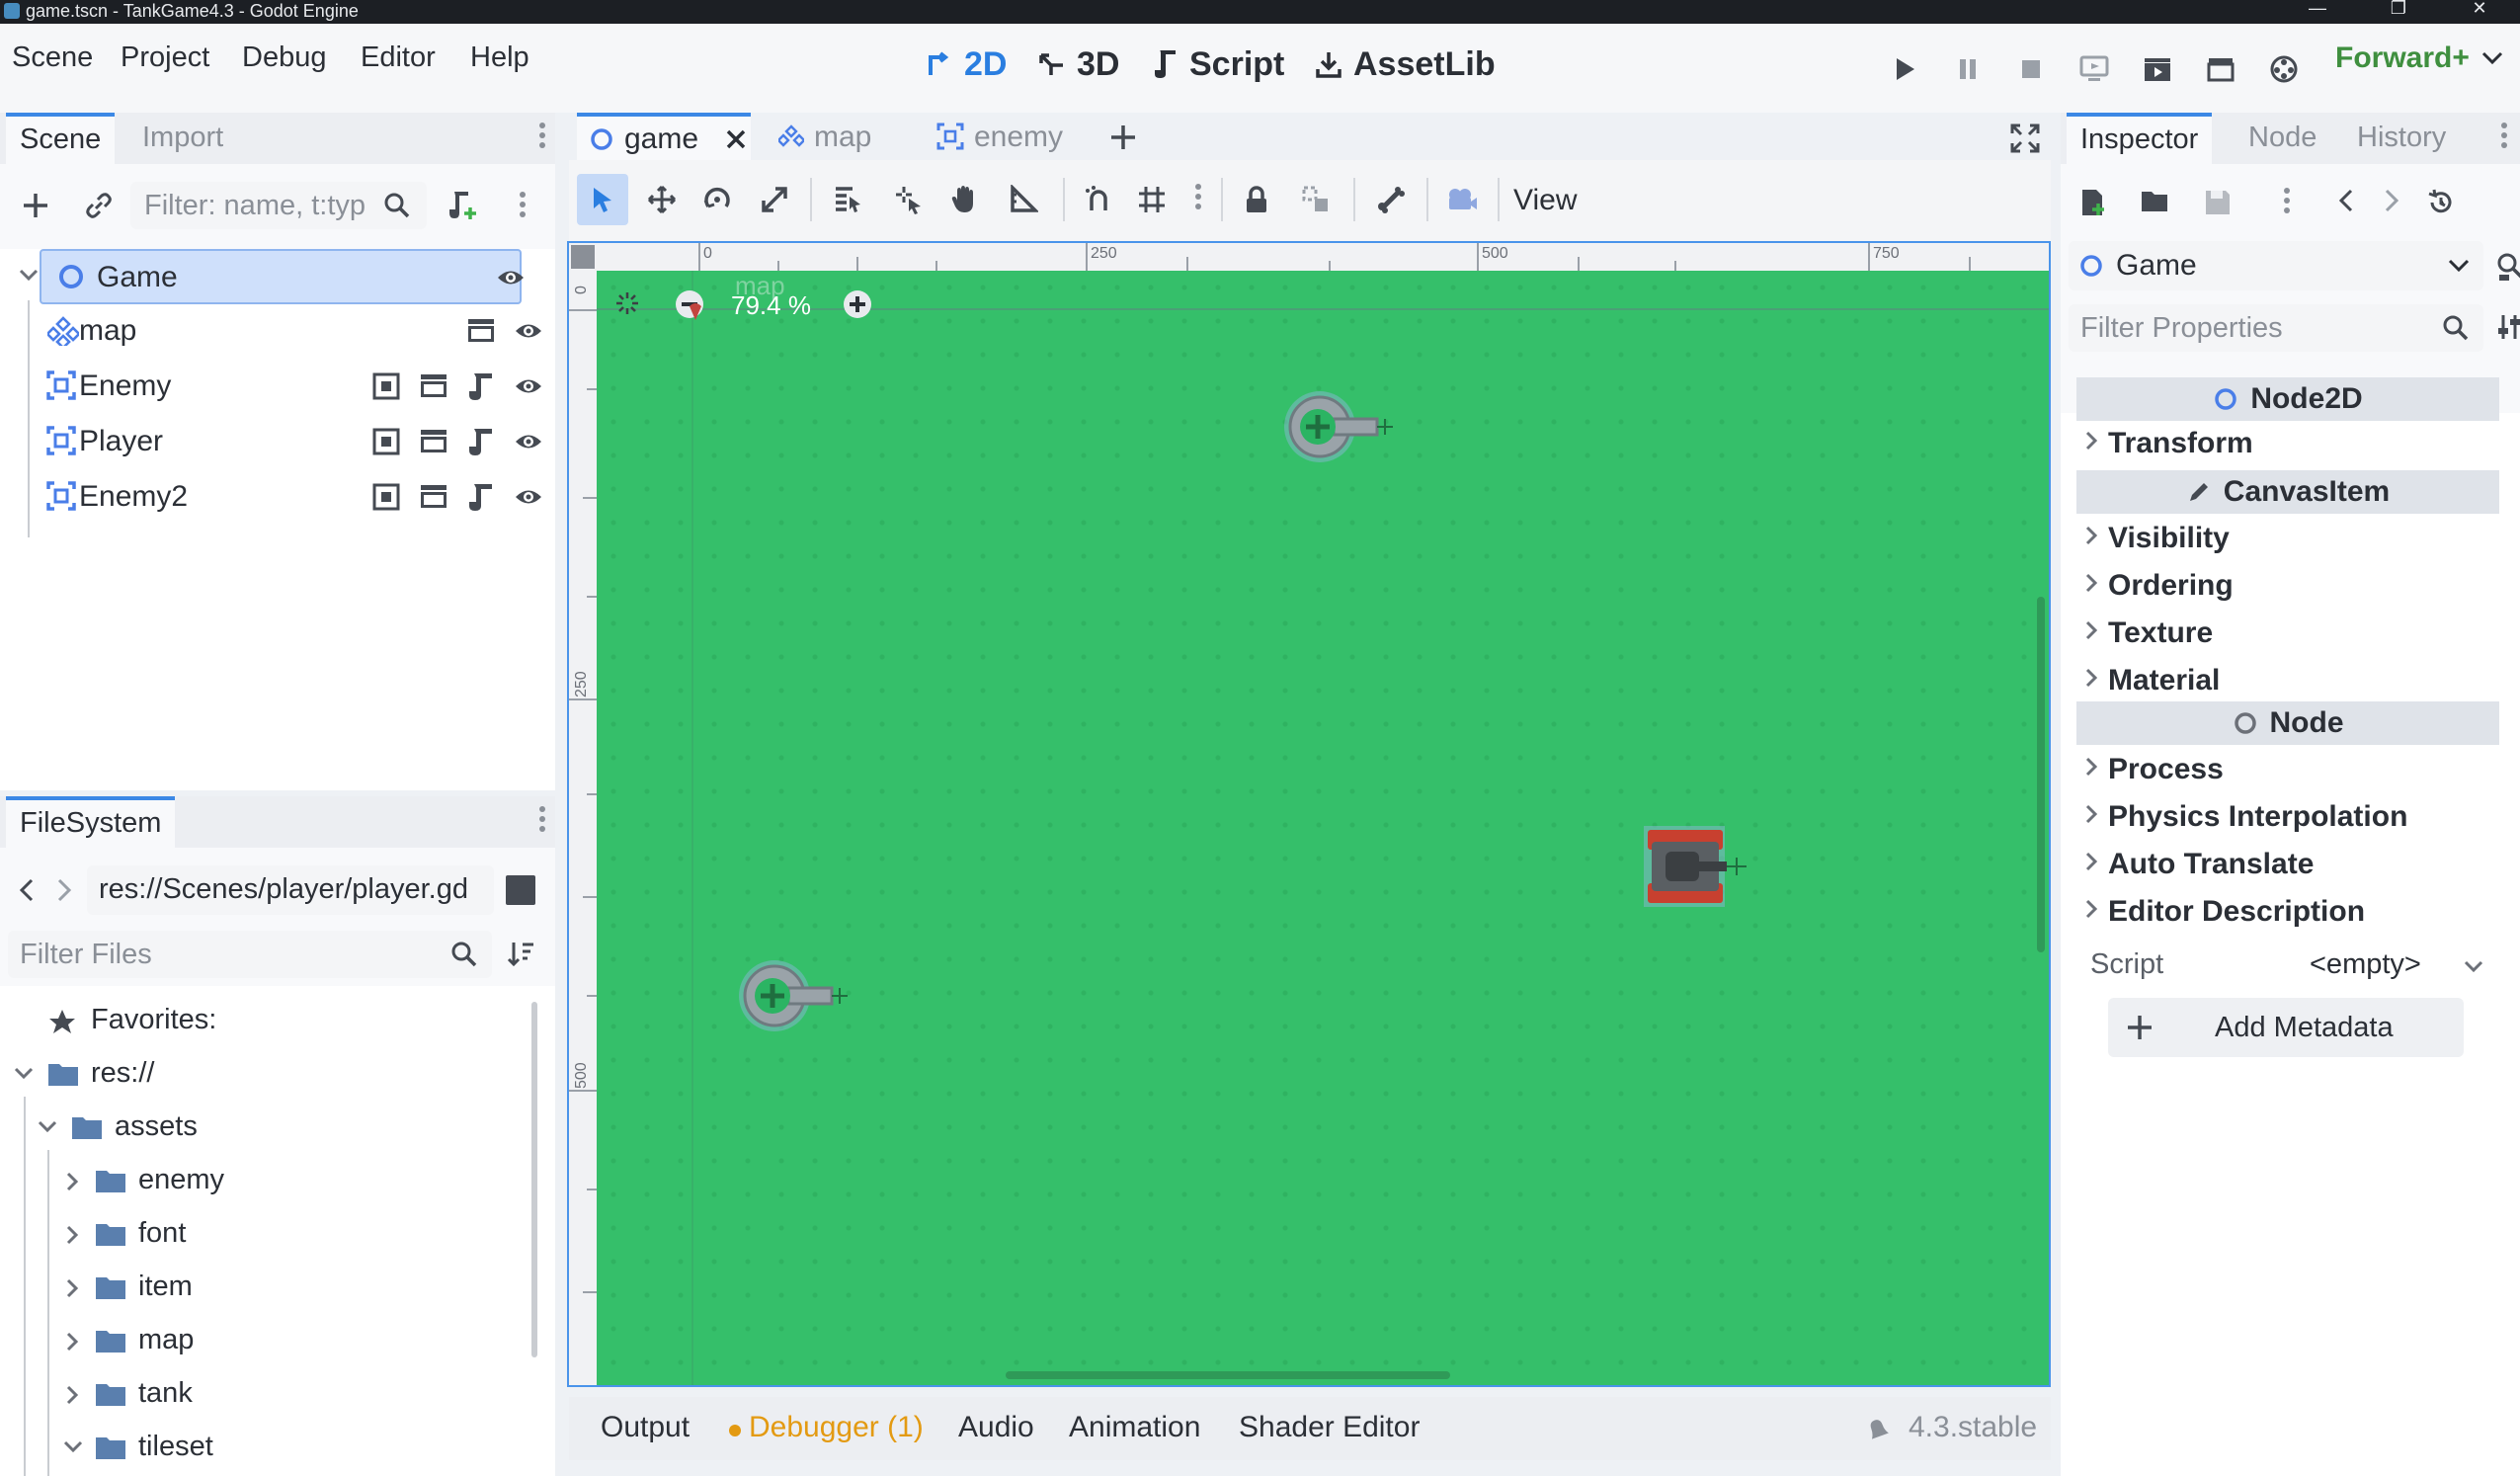 This screenshot has height=1476, width=2520. Describe the element at coordinates (909, 199) in the screenshot. I see `pivot-mode-button` at that location.